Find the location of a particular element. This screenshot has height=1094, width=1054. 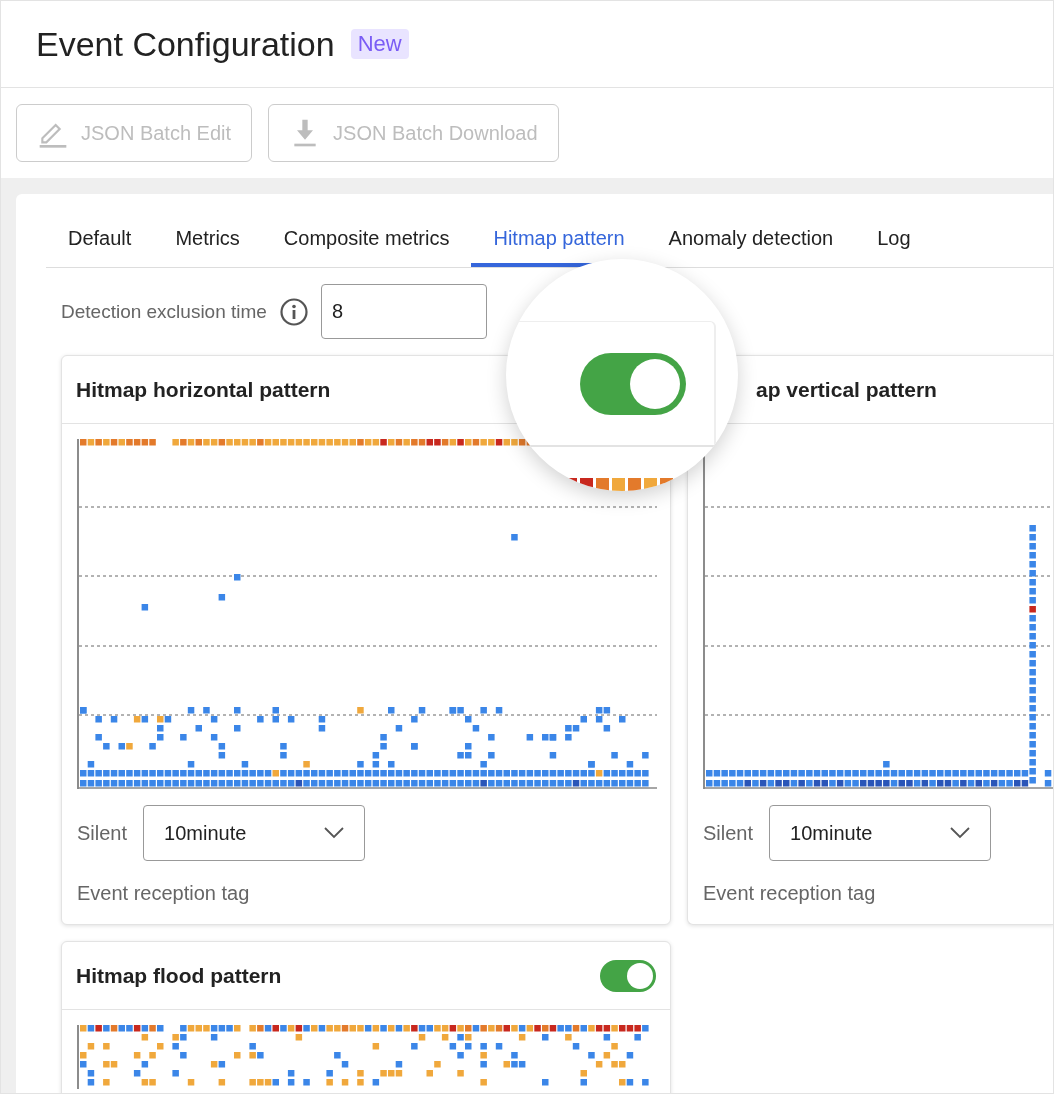

tab: Log is located at coordinates (894, 238).